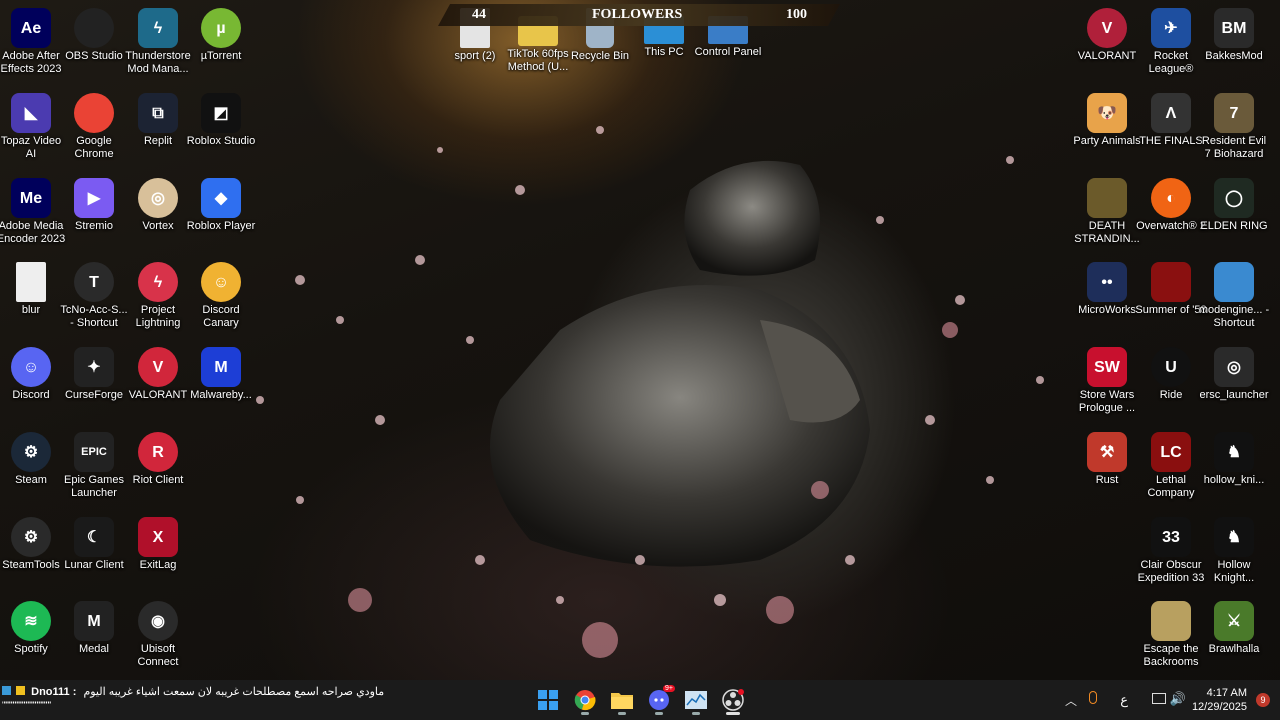 The image size is (1280, 720). I want to click on unreal-icon: U, so click(1171, 367).